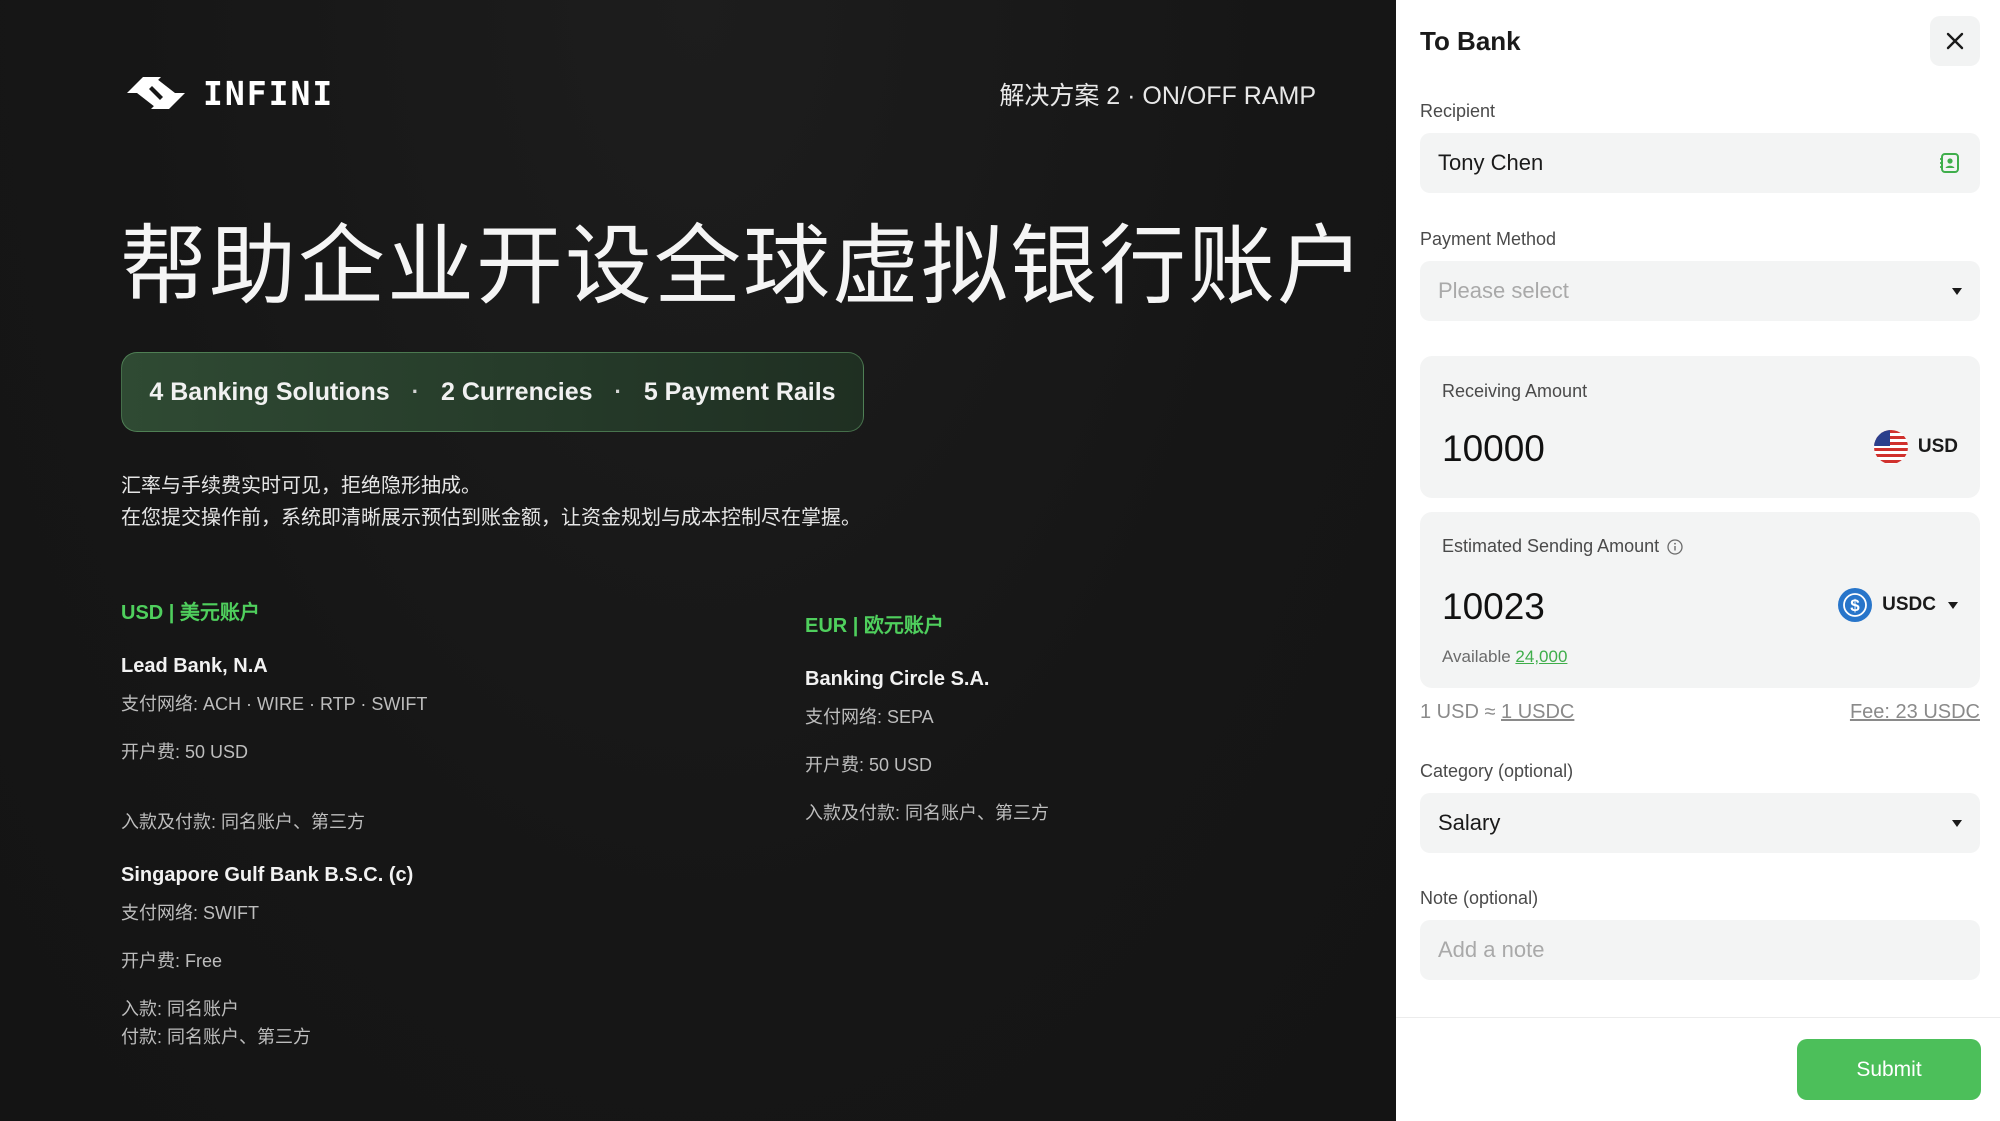 Image resolution: width=2000 pixels, height=1121 pixels. What do you see at coordinates (274, 704) in the screenshot?
I see `bank-network: 支付网络: ACH · WIRE · RTP · SWIFT` at bounding box center [274, 704].